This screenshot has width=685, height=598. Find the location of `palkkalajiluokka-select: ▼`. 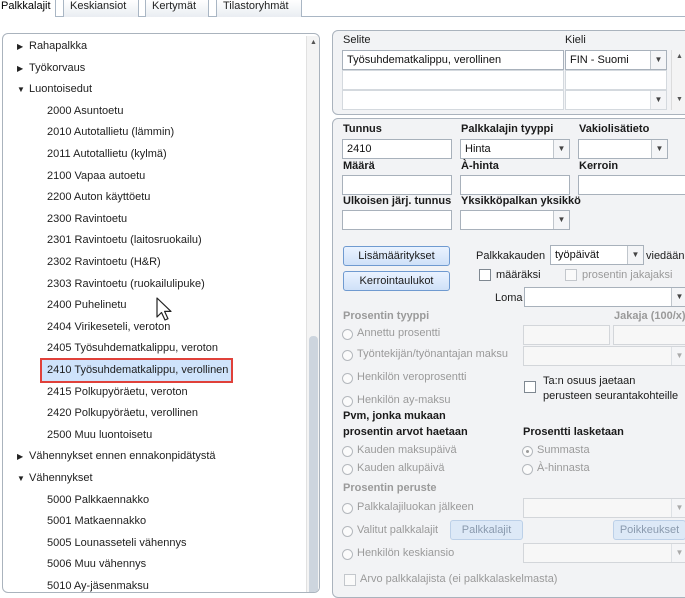

palkkalajiluokka-select: ▼ is located at coordinates (604, 508).